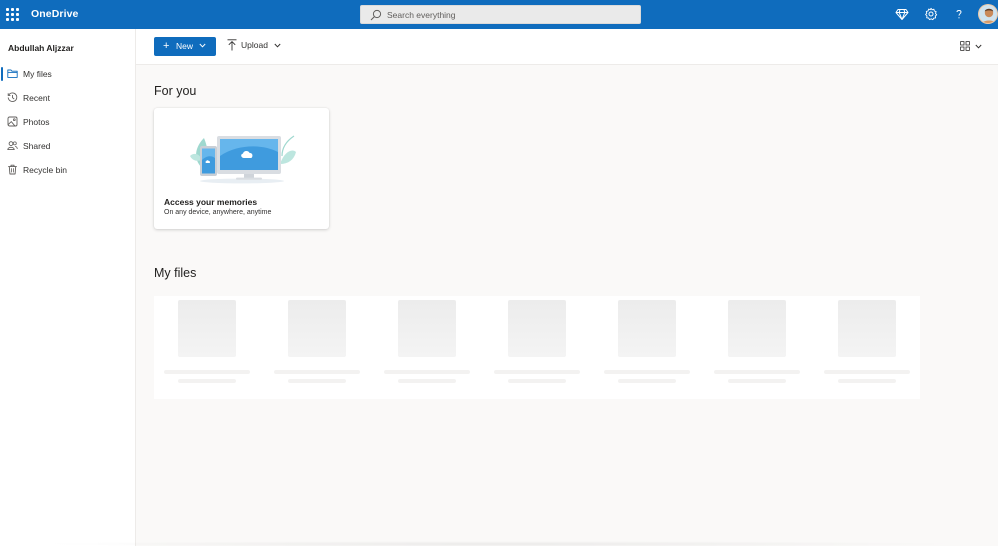 The height and width of the screenshot is (546, 998). What do you see at coordinates (12, 146) in the screenshot?
I see `shared-icon` at bounding box center [12, 146].